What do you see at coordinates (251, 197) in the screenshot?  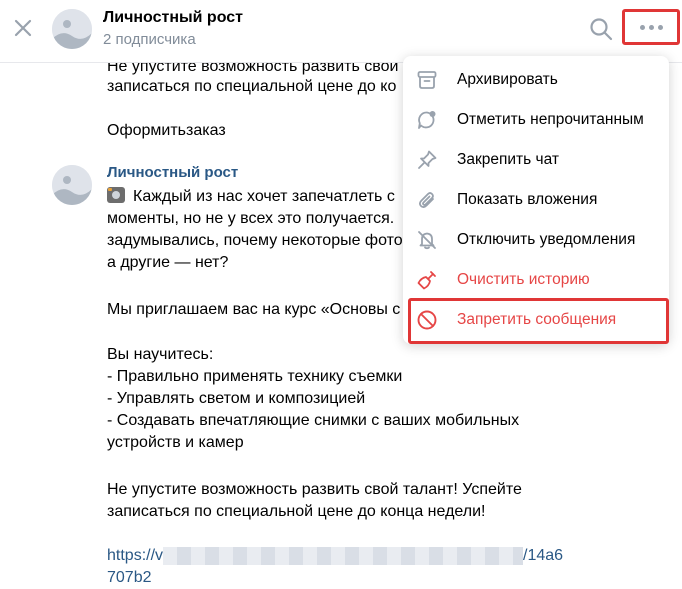 I see `message-line: Каждый из нас хочет запечатлеть с` at bounding box center [251, 197].